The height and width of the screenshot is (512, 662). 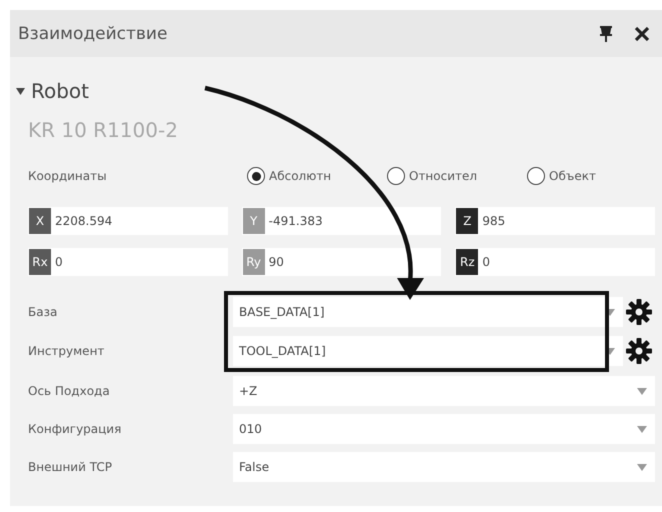 I want to click on panel-title: Взаимодействие, so click(x=93, y=34).